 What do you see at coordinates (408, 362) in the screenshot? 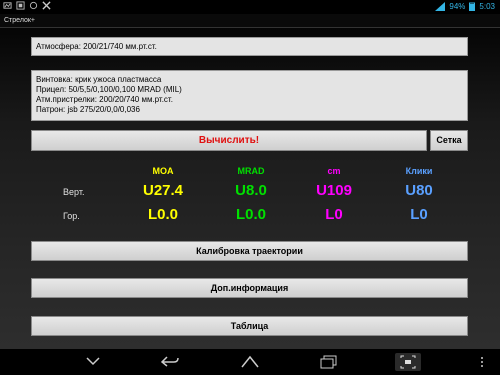
I see `screenshot-icon` at bounding box center [408, 362].